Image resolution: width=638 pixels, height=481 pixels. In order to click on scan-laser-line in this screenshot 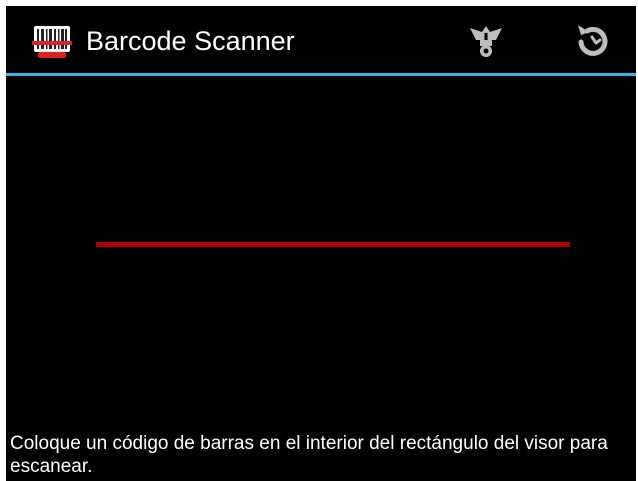, I will do `click(333, 244)`.